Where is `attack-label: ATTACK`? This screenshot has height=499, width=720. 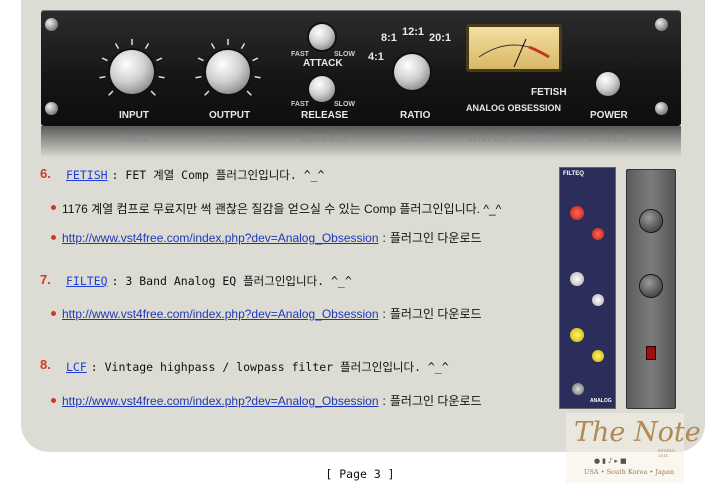 attack-label: ATTACK is located at coordinates (323, 63).